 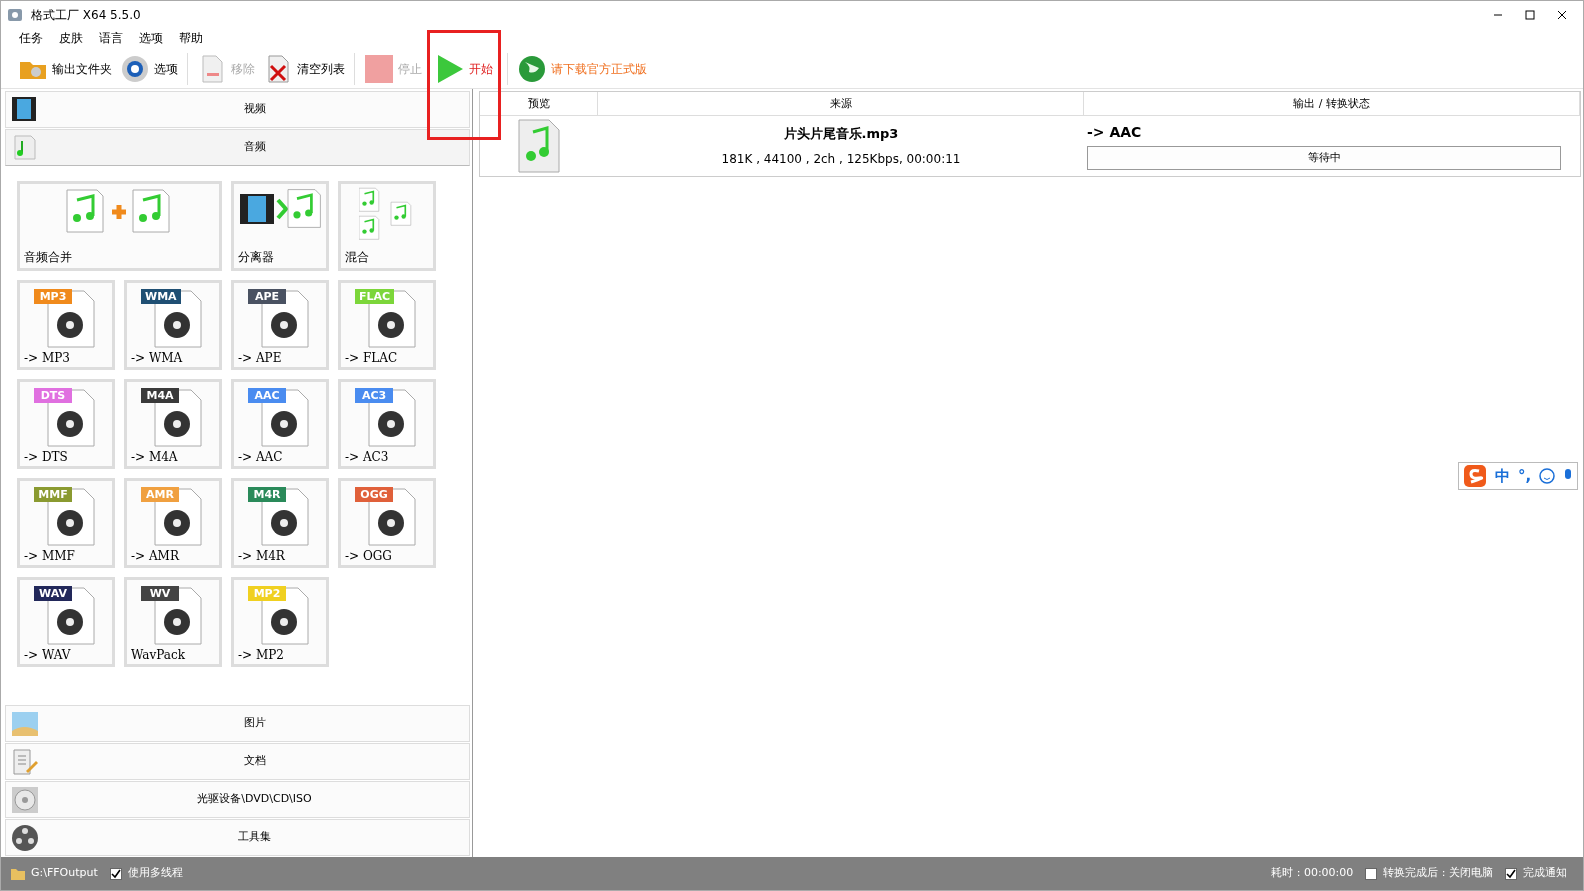 I want to click on category-bar: 图片, so click(x=237, y=723).